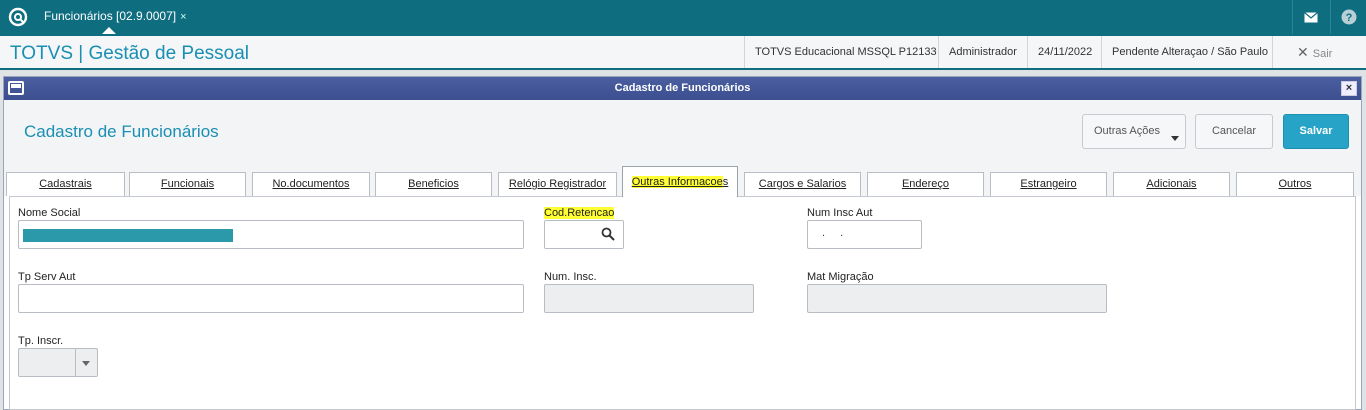 Image resolution: width=1366 pixels, height=410 pixels. I want to click on exit-button: ✕ Sair, so click(1319, 52).